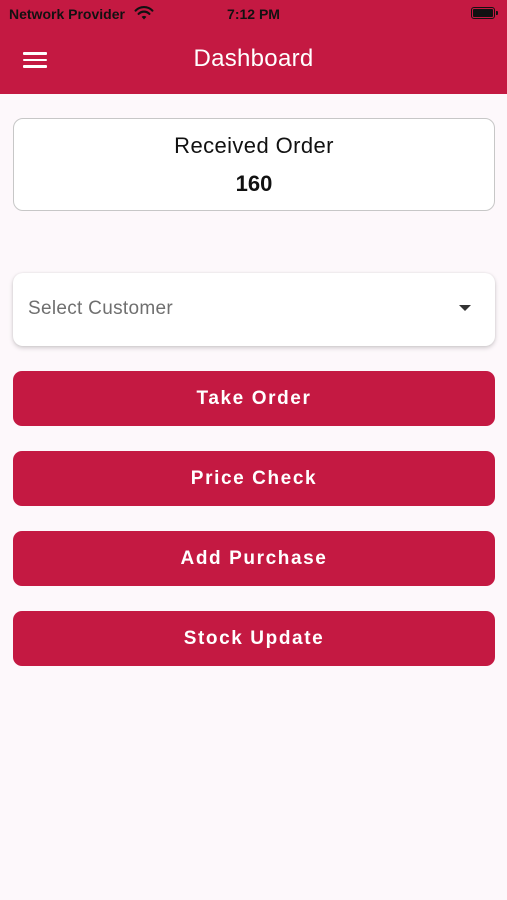  What do you see at coordinates (254, 638) in the screenshot?
I see `stock-update-button: Stock Update` at bounding box center [254, 638].